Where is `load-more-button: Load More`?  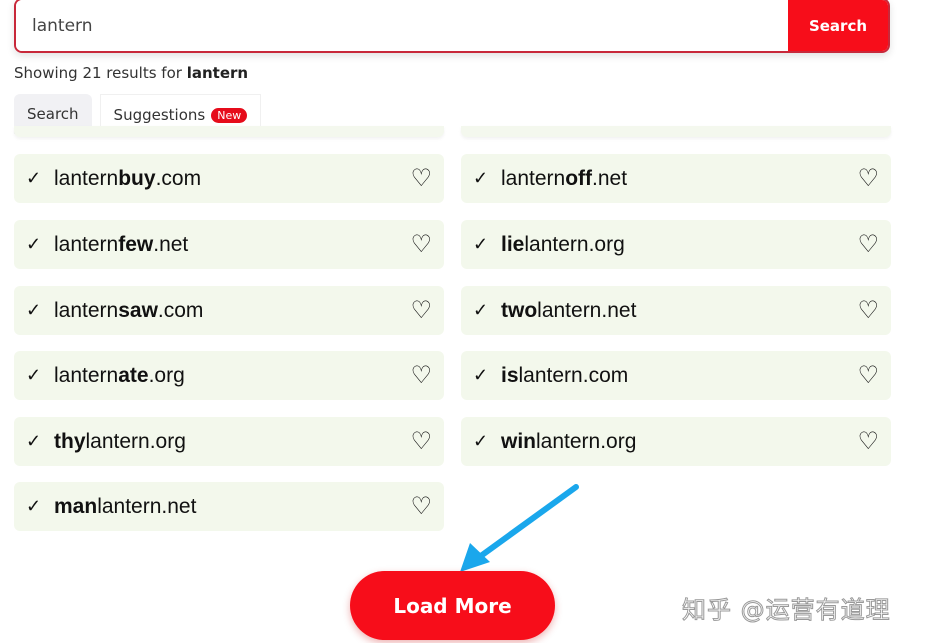
load-more-button: Load More is located at coordinates (452, 605).